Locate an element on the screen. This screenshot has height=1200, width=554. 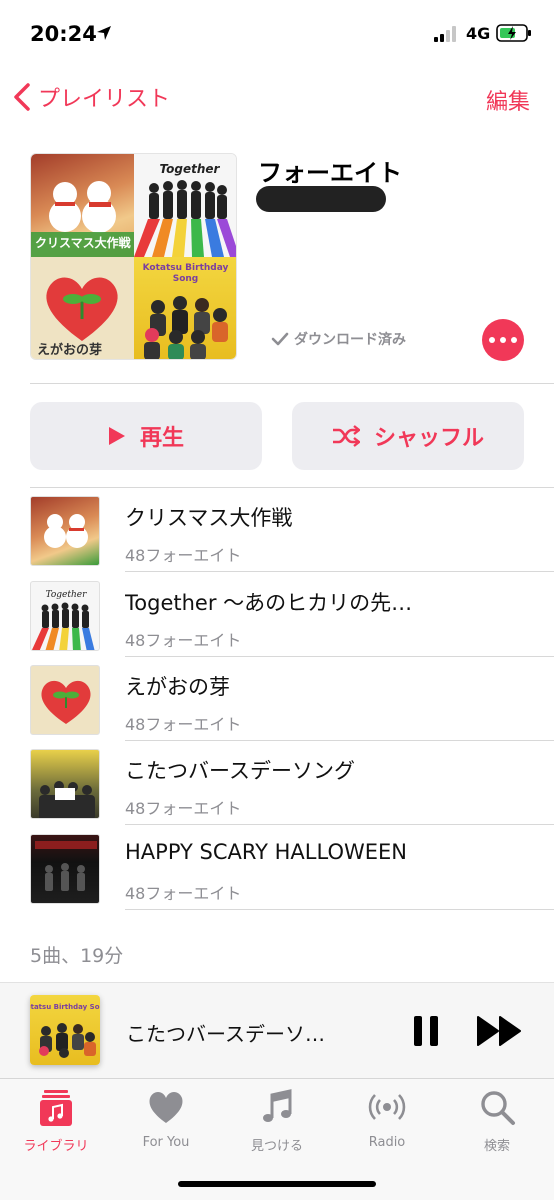
artwork-tile-egao: えがおの芽 is located at coordinates (82, 307).